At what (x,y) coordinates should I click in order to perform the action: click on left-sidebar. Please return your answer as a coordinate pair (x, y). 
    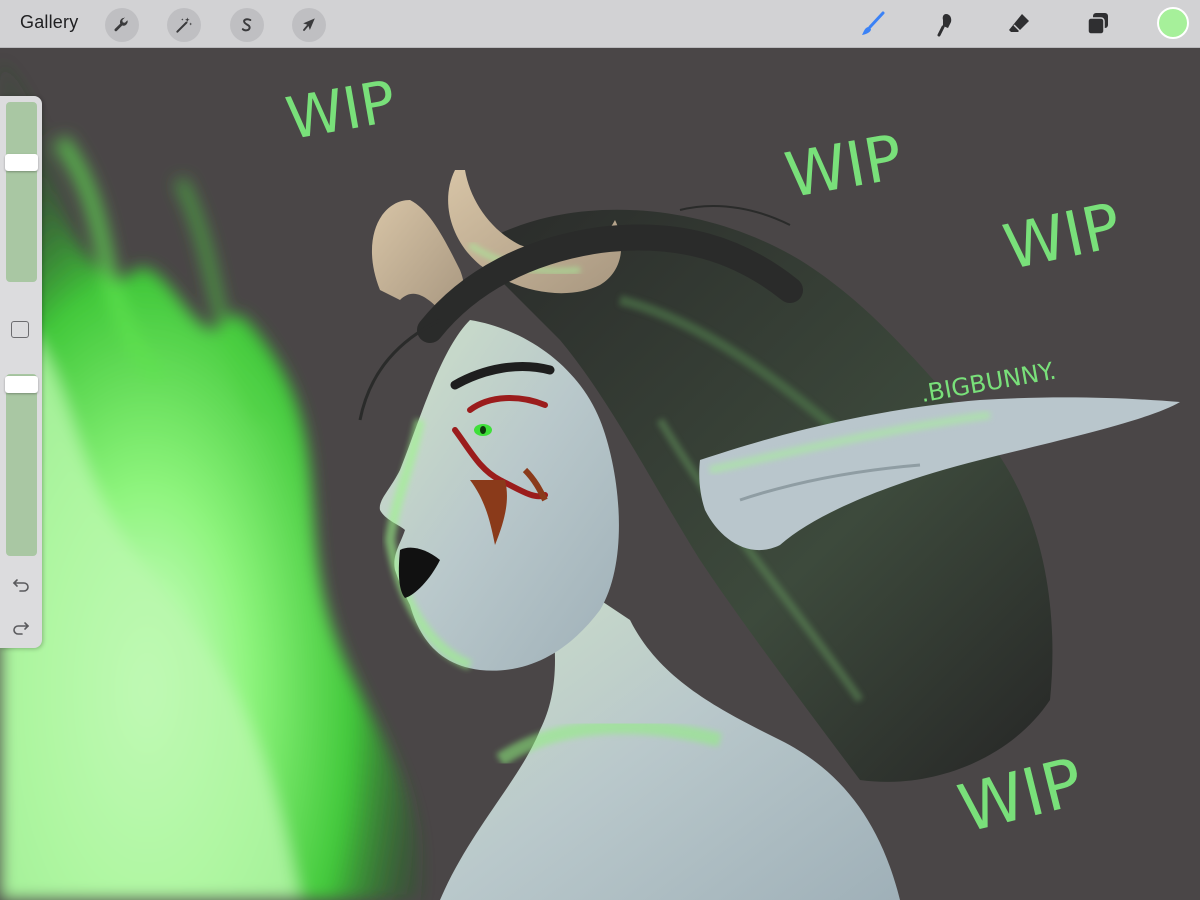
    Looking at the image, I should click on (21, 372).